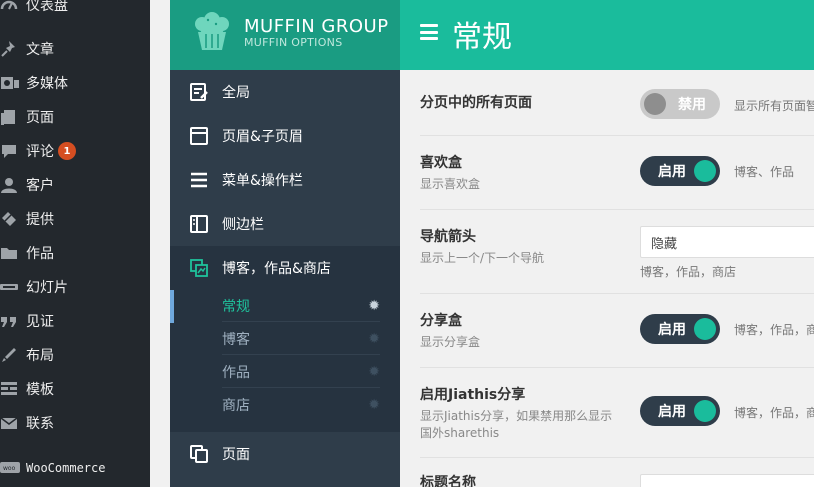  What do you see at coordinates (67, 151) in the screenshot?
I see `comment-count-badge: 1` at bounding box center [67, 151].